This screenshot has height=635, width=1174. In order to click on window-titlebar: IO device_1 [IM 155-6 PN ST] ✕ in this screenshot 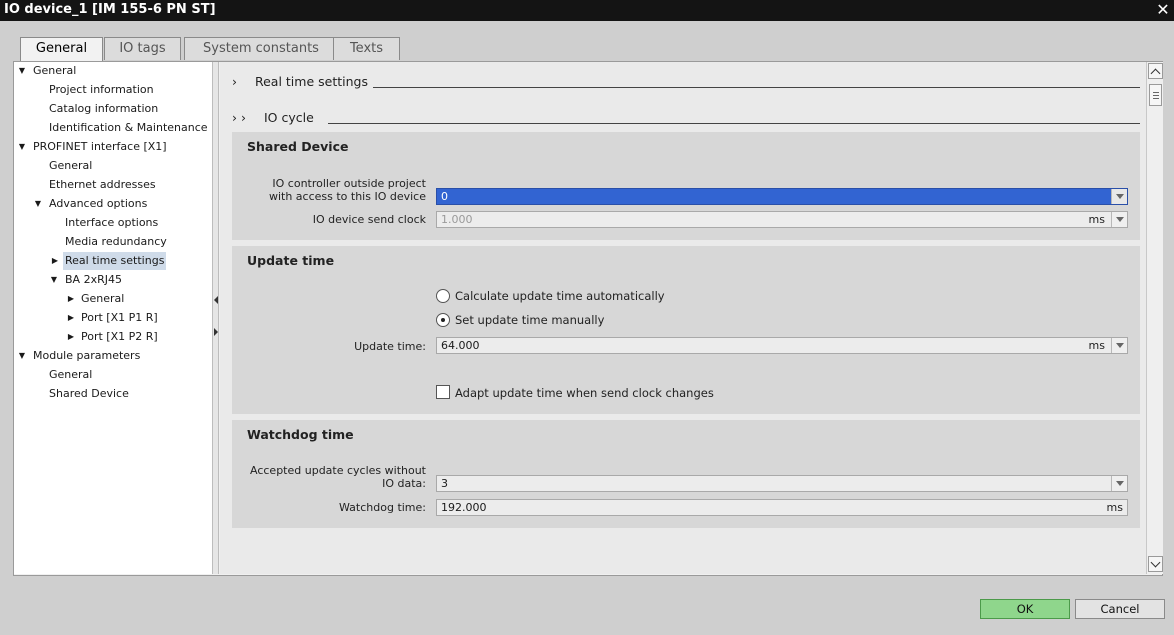, I will do `click(587, 10)`.